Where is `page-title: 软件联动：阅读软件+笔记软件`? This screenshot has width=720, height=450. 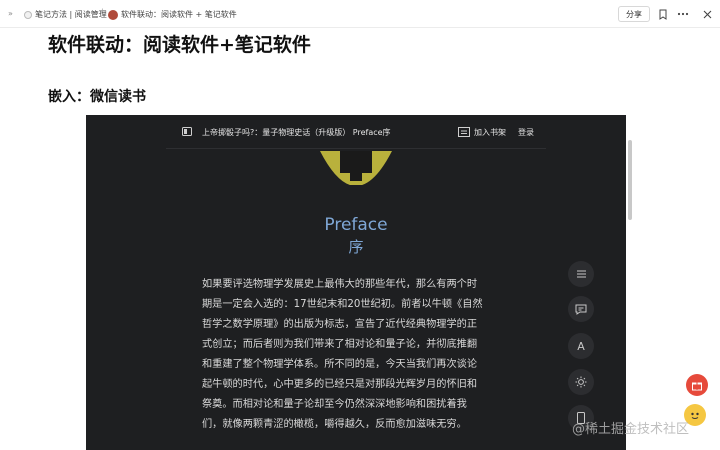 page-title: 软件联动：阅读软件+笔记软件 is located at coordinates (179, 45).